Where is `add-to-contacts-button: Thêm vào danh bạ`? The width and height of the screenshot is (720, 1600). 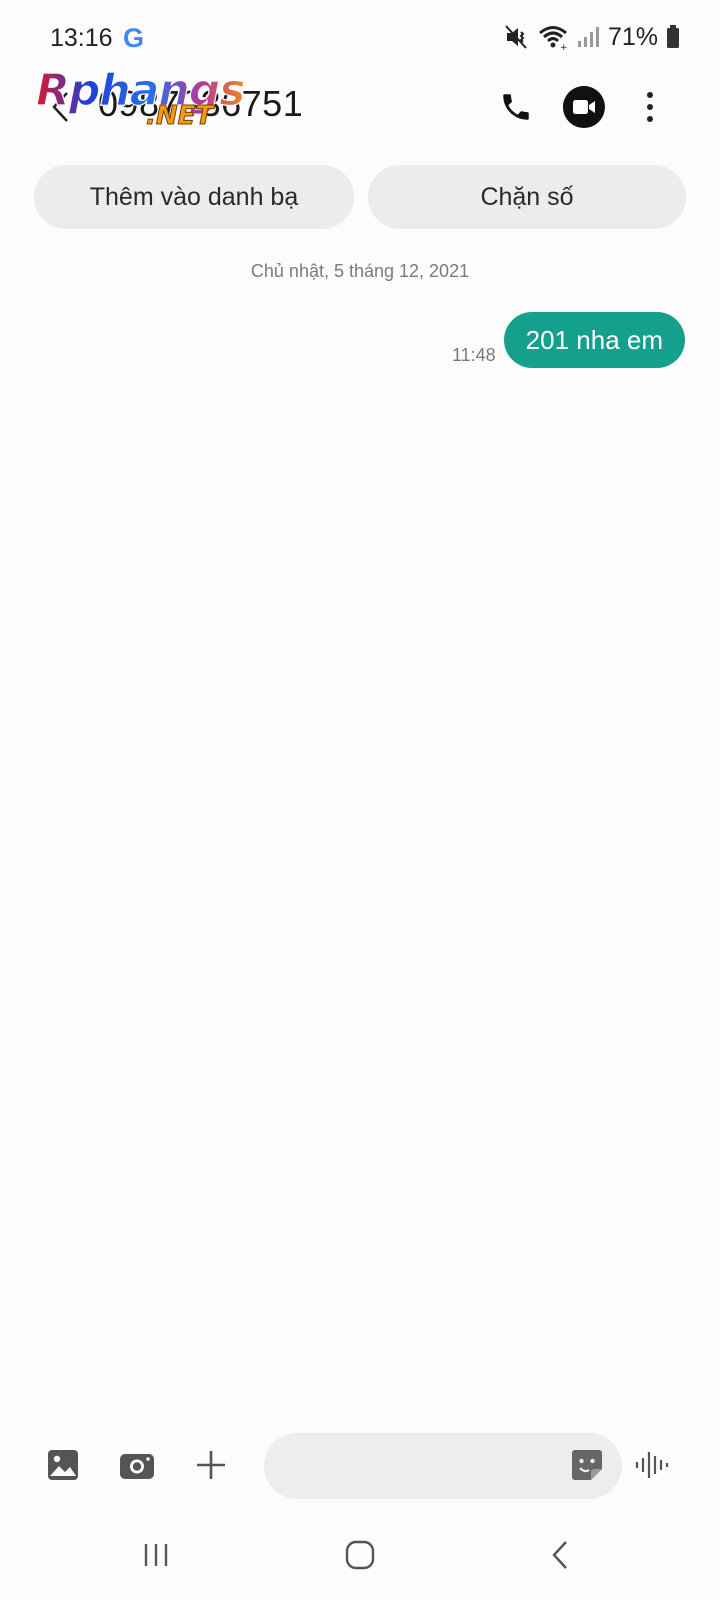
add-to-contacts-button: Thêm vào danh bạ is located at coordinates (194, 197).